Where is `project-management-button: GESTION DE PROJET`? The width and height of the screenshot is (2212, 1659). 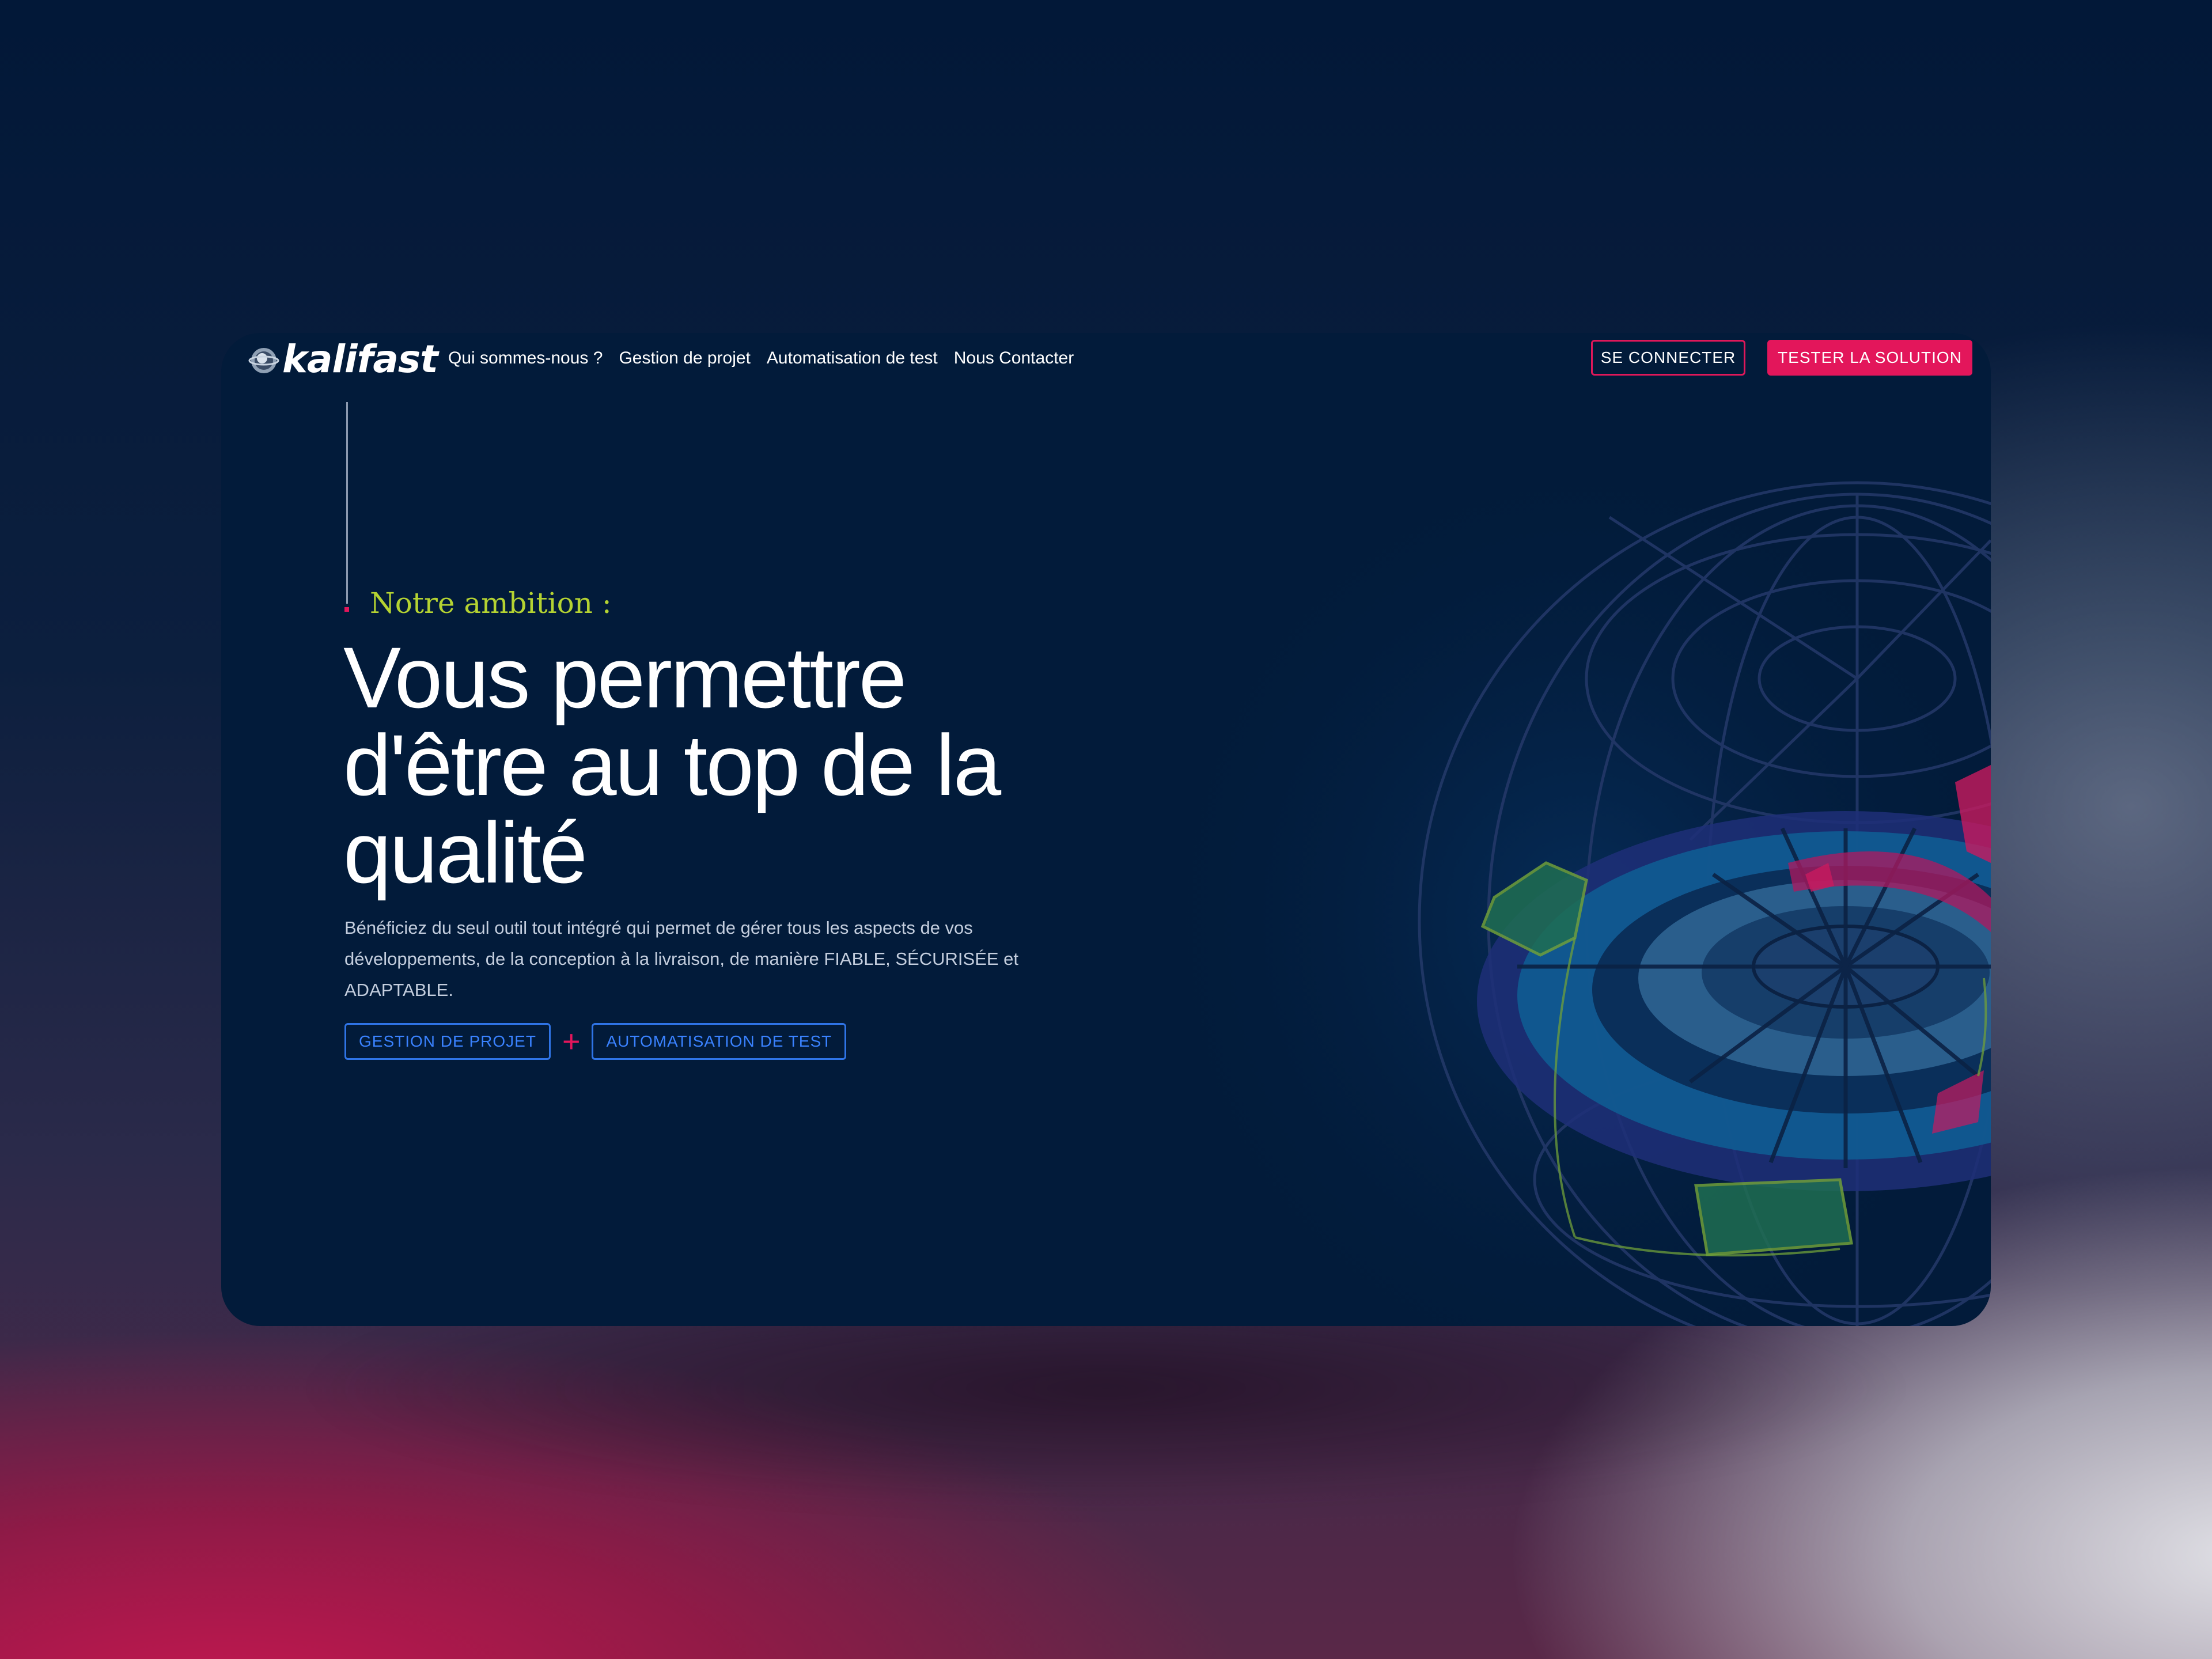
project-management-button: GESTION DE PROJET is located at coordinates (447, 1041).